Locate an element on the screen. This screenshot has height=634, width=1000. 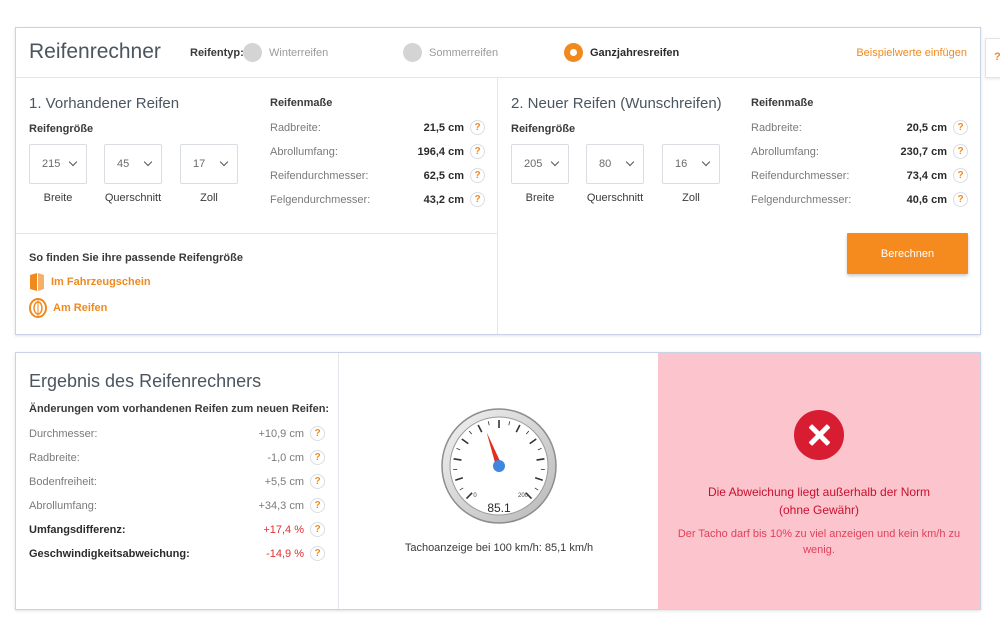
measure-label: Abrollumfang: is located at coordinates (785, 151).